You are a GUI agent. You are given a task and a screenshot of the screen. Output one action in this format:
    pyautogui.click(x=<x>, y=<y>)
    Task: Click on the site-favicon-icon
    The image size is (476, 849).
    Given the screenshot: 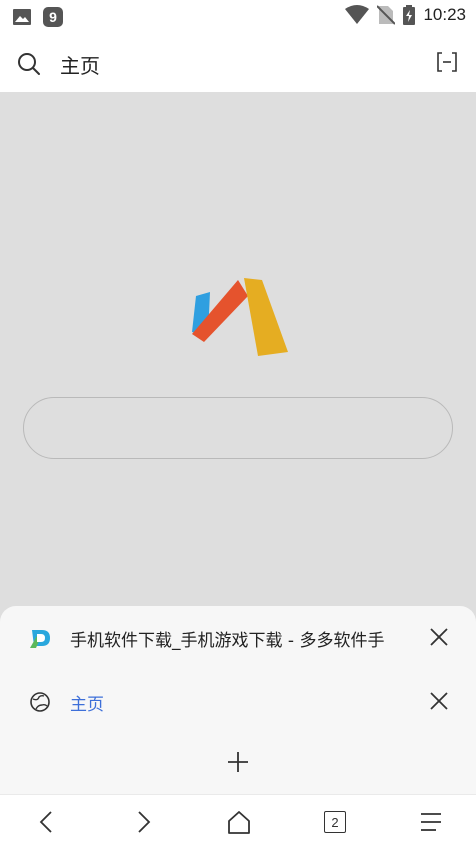 What is the action you would take?
    pyautogui.click(x=40, y=639)
    